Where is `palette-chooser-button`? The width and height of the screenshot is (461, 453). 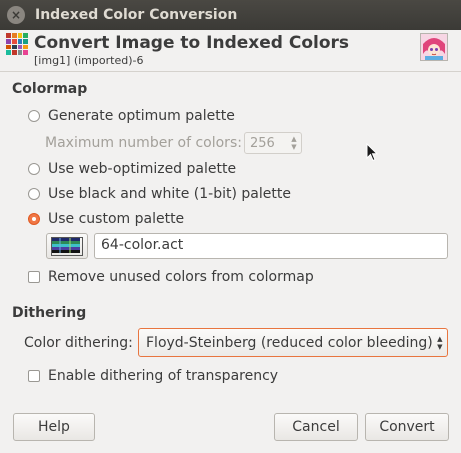
palette-chooser-button is located at coordinates (67, 246).